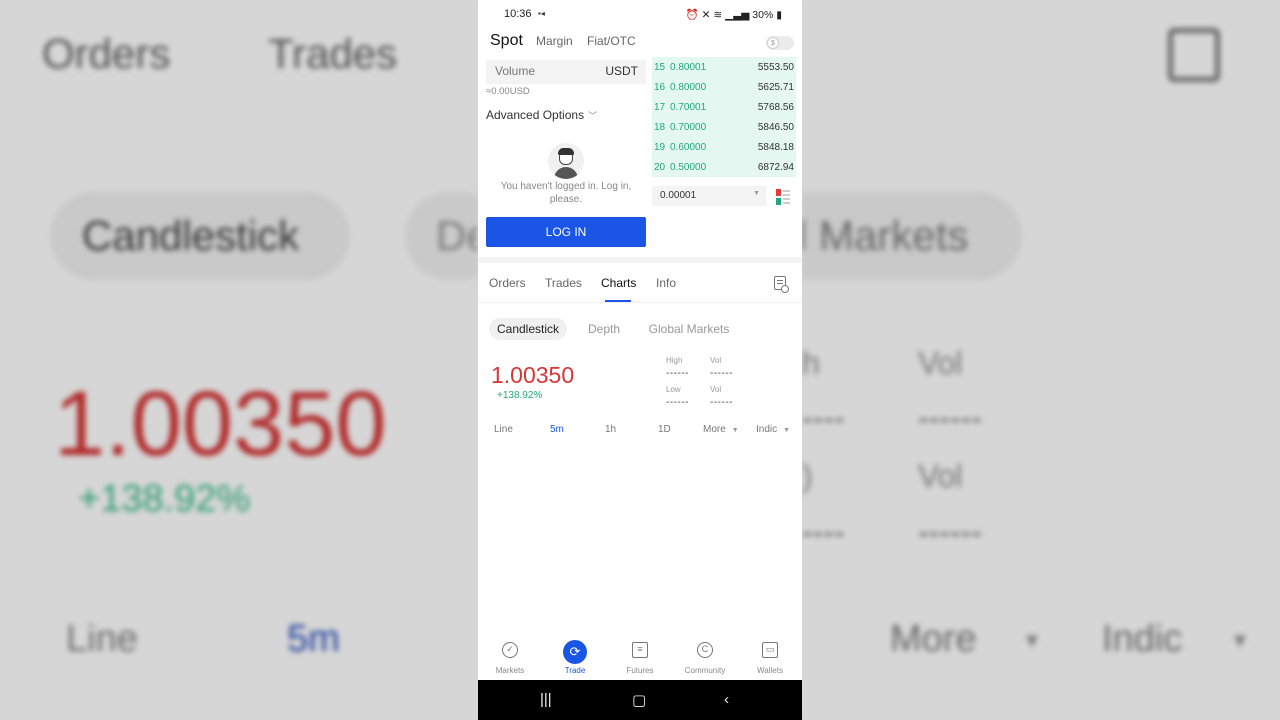  I want to click on nav-wallets: ▭ Wallets, so click(770, 658).